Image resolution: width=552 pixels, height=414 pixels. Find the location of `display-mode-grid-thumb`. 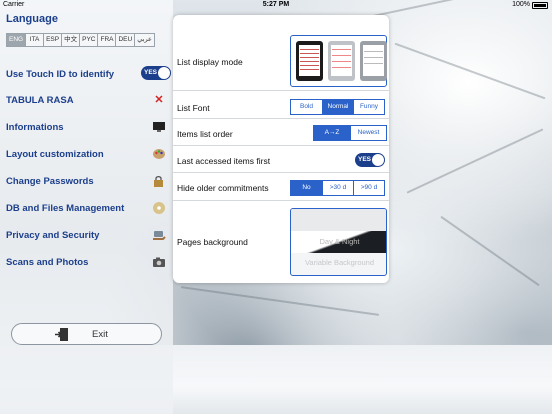

display-mode-grid-thumb is located at coordinates (341, 61).